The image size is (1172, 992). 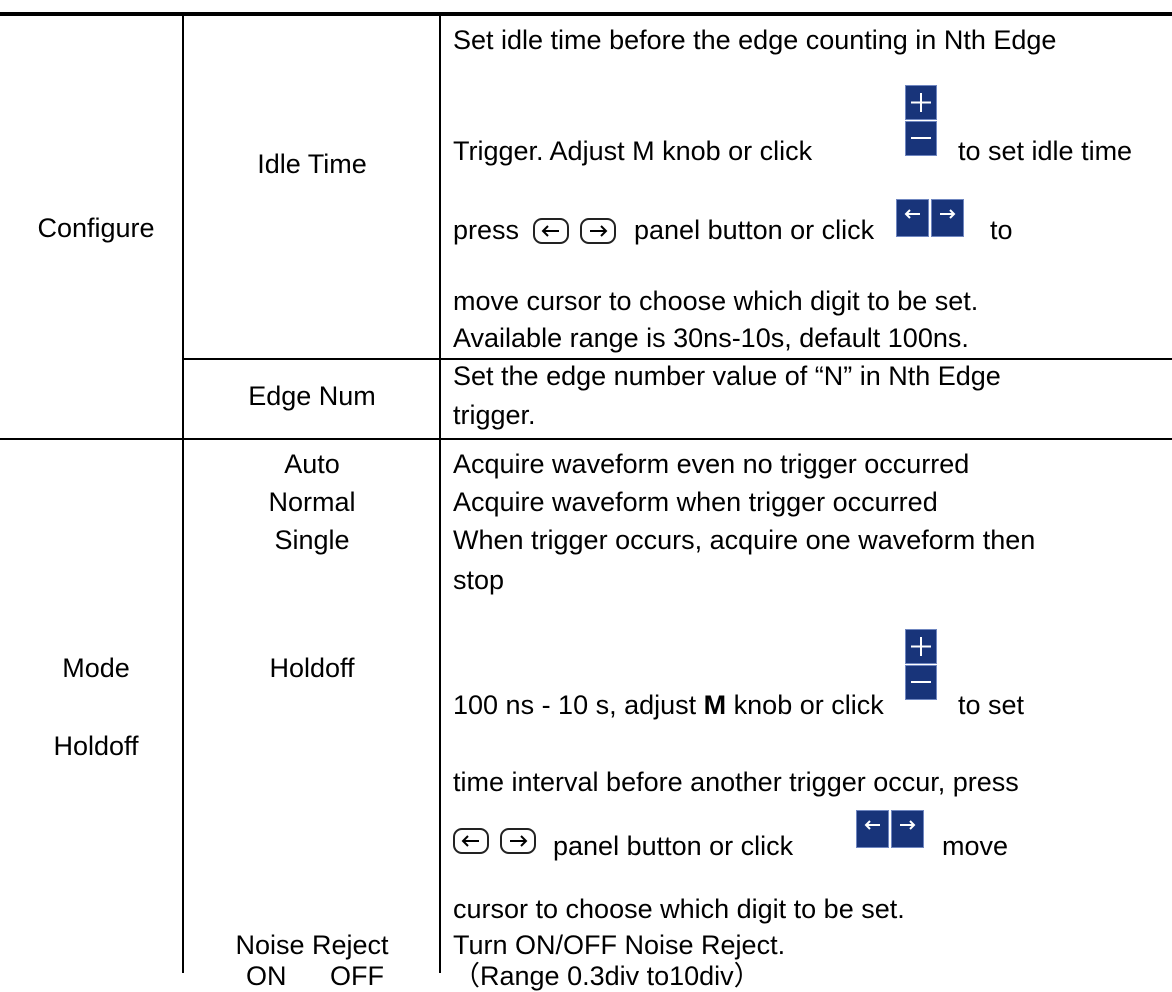 I want to click on noise-reject-desc-line-2: （Range 0.3div to10div）, so click(x=607, y=976).